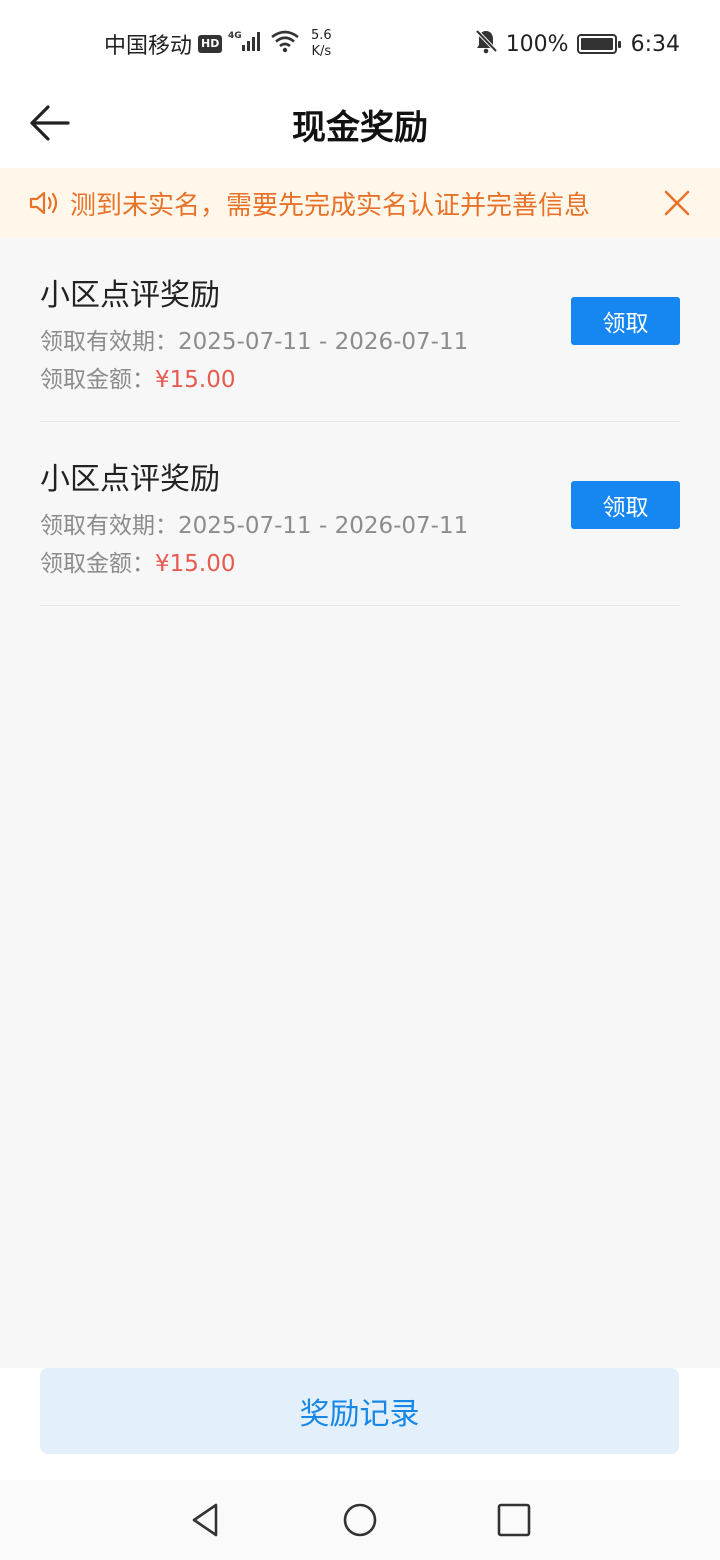 This screenshot has height=1560, width=720. Describe the element at coordinates (655, 44) in the screenshot. I see `clock: 6:34` at that location.